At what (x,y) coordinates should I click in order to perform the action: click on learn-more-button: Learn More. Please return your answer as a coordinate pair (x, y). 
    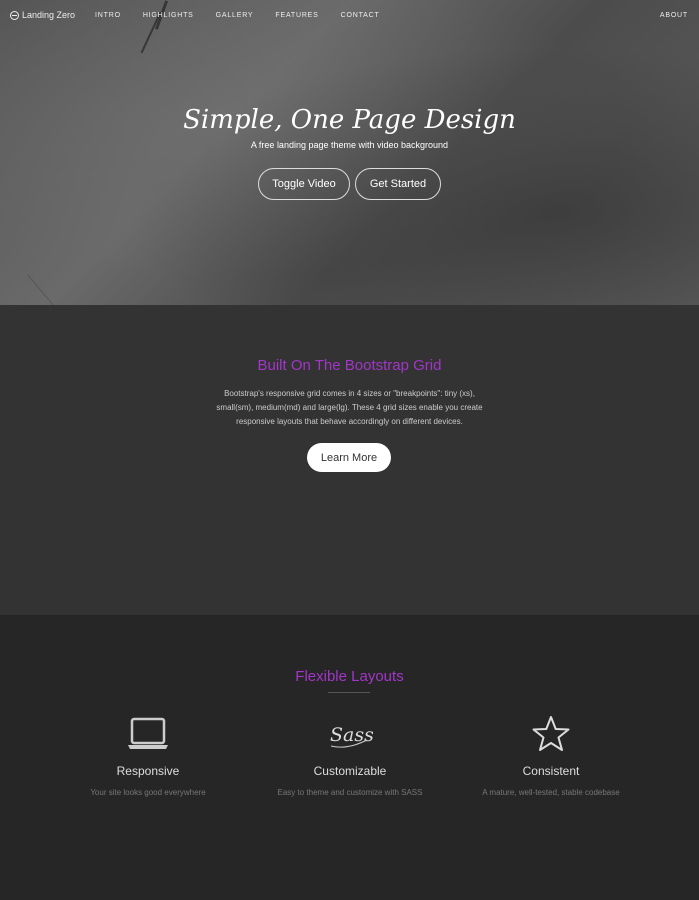
    Looking at the image, I should click on (349, 457).